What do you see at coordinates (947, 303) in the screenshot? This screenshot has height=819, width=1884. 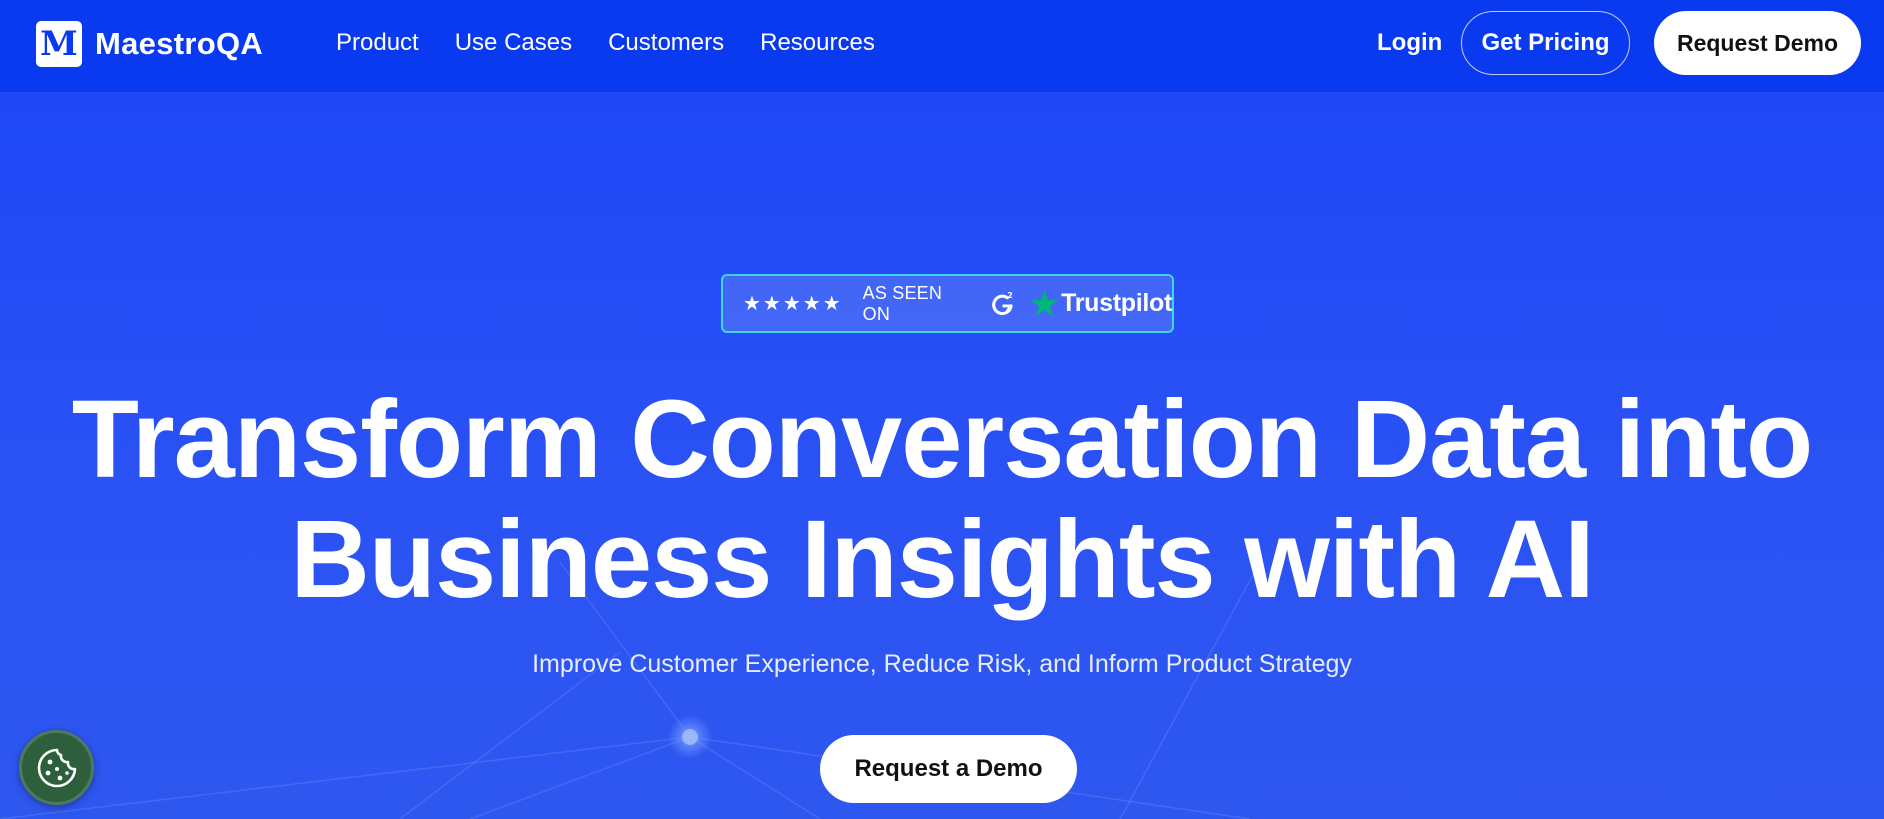 I see `review-badge: ★★★★★ AS SEEN ON 2 Trustpilot` at bounding box center [947, 303].